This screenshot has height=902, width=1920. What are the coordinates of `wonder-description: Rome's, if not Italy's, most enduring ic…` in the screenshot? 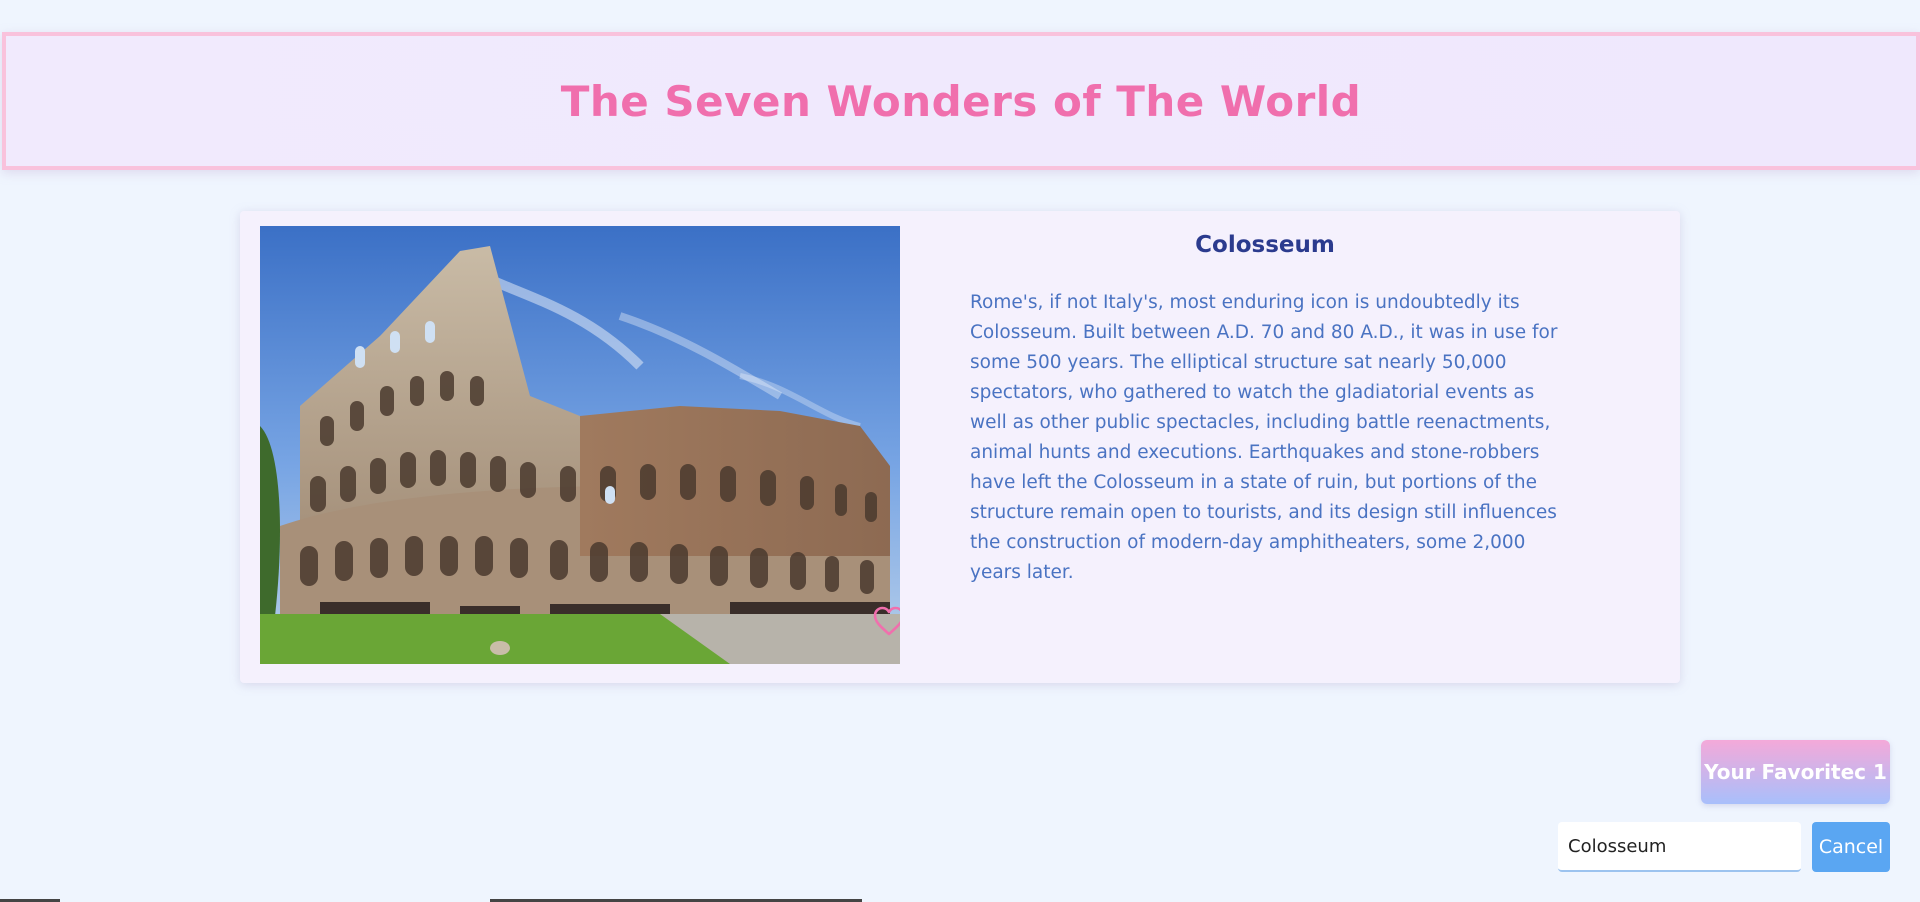 It's located at (1264, 437).